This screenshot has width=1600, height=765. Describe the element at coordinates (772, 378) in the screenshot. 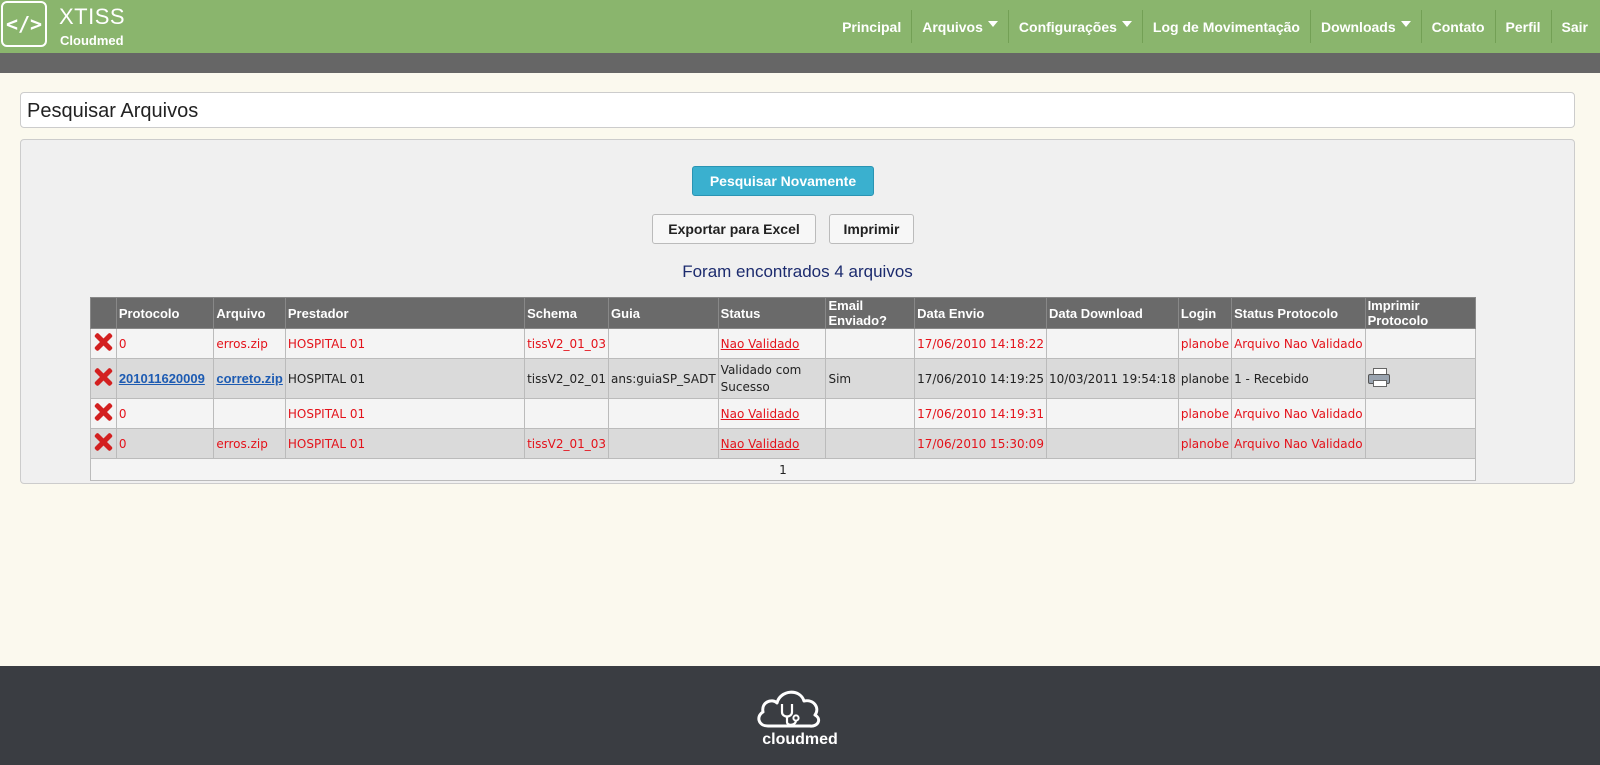

I see `cell-status: Validado com Sucesso` at that location.